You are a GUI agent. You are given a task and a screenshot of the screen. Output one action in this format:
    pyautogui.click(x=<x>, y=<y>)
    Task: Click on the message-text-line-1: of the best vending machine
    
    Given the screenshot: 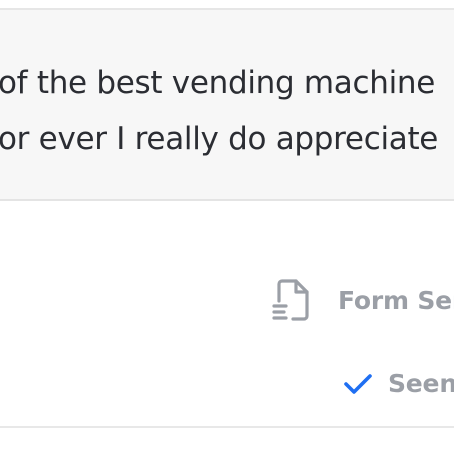 What is the action you would take?
    pyautogui.click(x=218, y=83)
    